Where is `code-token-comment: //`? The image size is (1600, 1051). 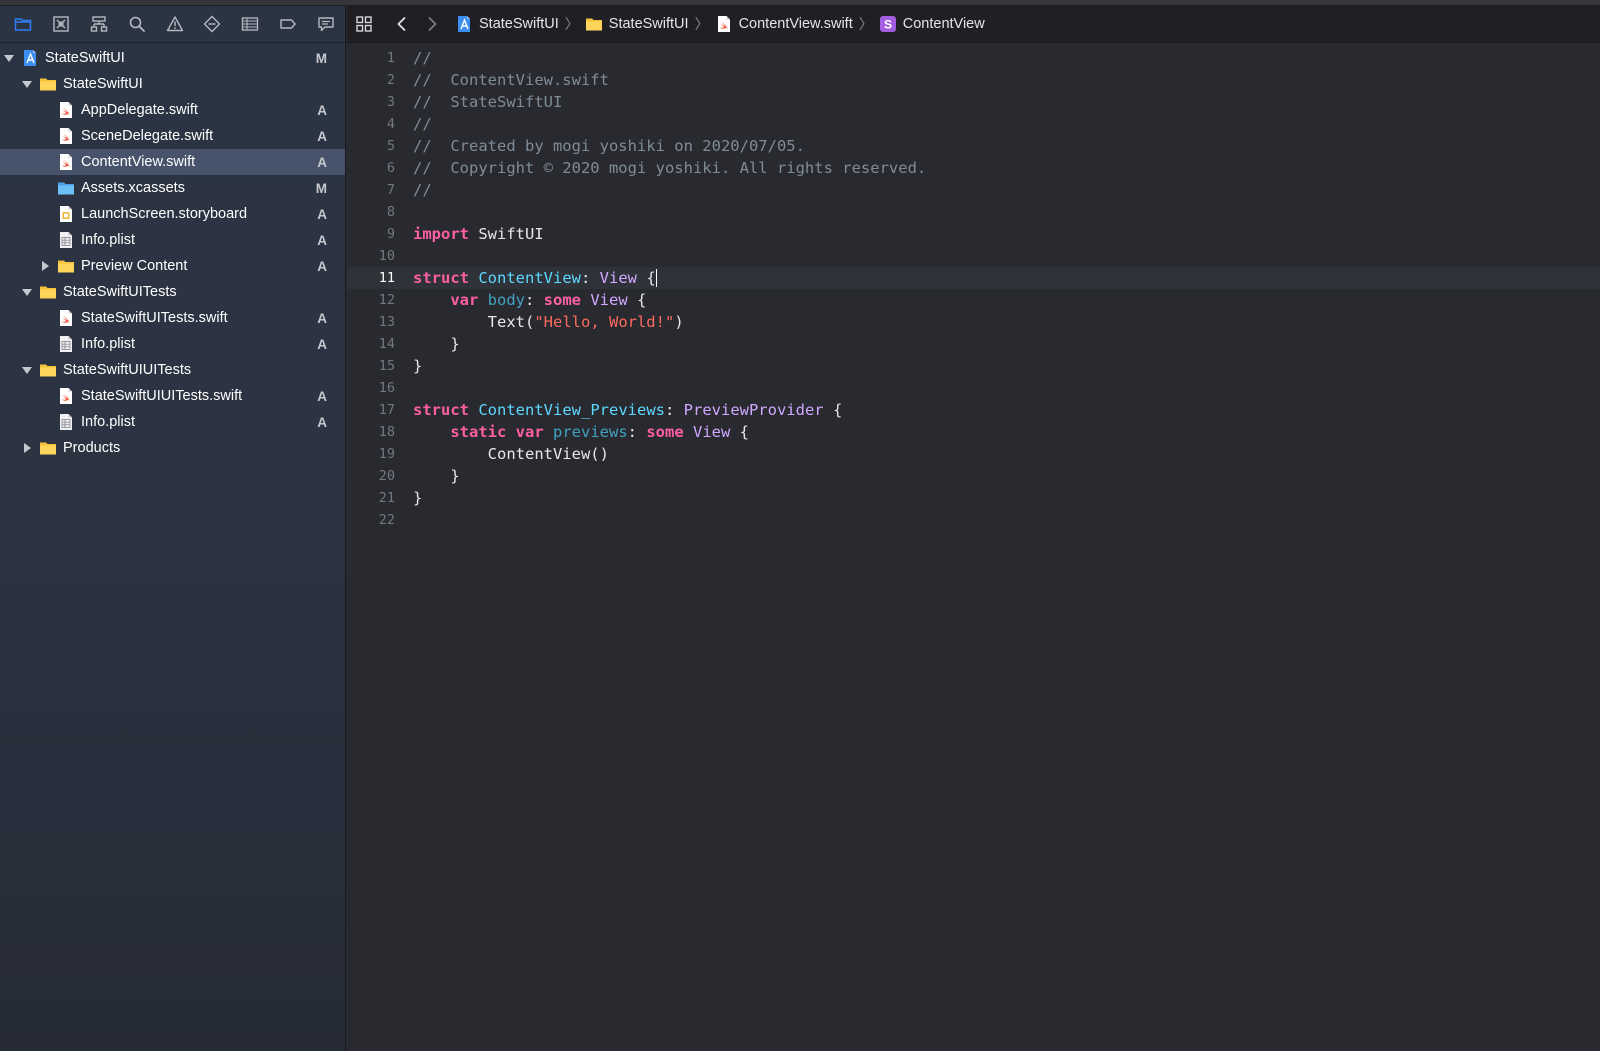
code-token-comment: // is located at coordinates (422, 124).